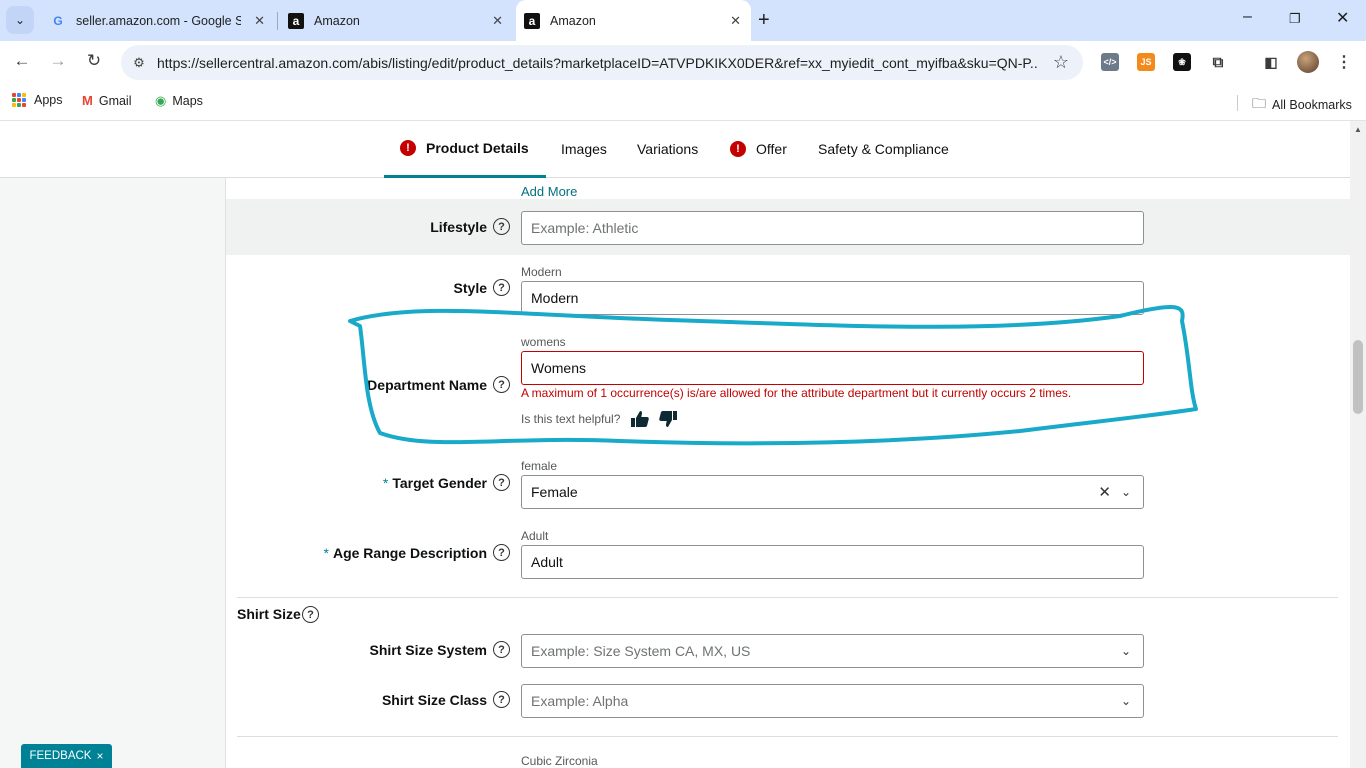 The height and width of the screenshot is (768, 1366). What do you see at coordinates (554, 492) in the screenshot?
I see `target-gender-value: Female` at bounding box center [554, 492].